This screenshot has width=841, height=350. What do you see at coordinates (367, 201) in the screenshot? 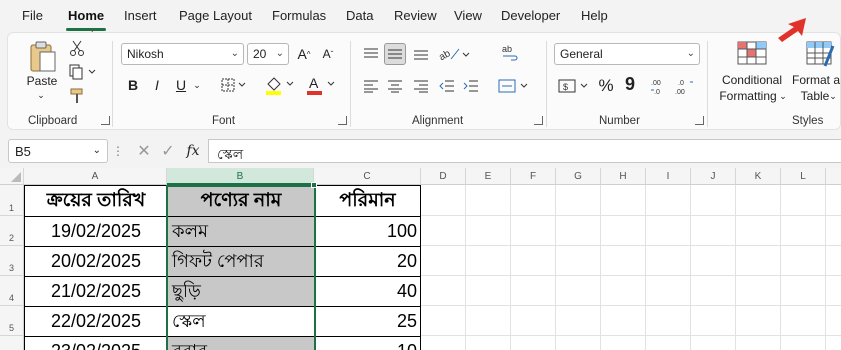
I see `cell-c1: পরিমান` at bounding box center [367, 201].